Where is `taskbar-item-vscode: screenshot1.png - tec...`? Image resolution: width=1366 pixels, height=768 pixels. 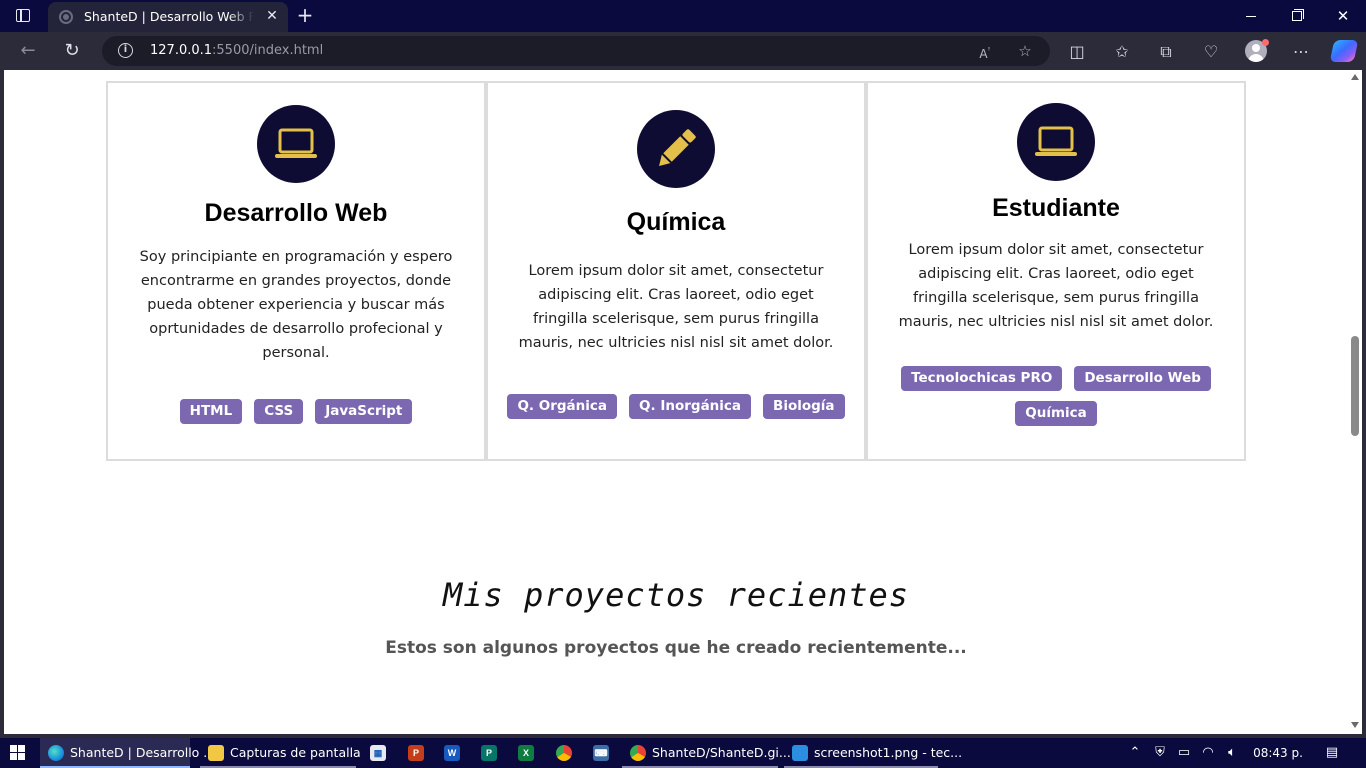
taskbar-item-vscode: screenshot1.png - tec... is located at coordinates (873, 753).